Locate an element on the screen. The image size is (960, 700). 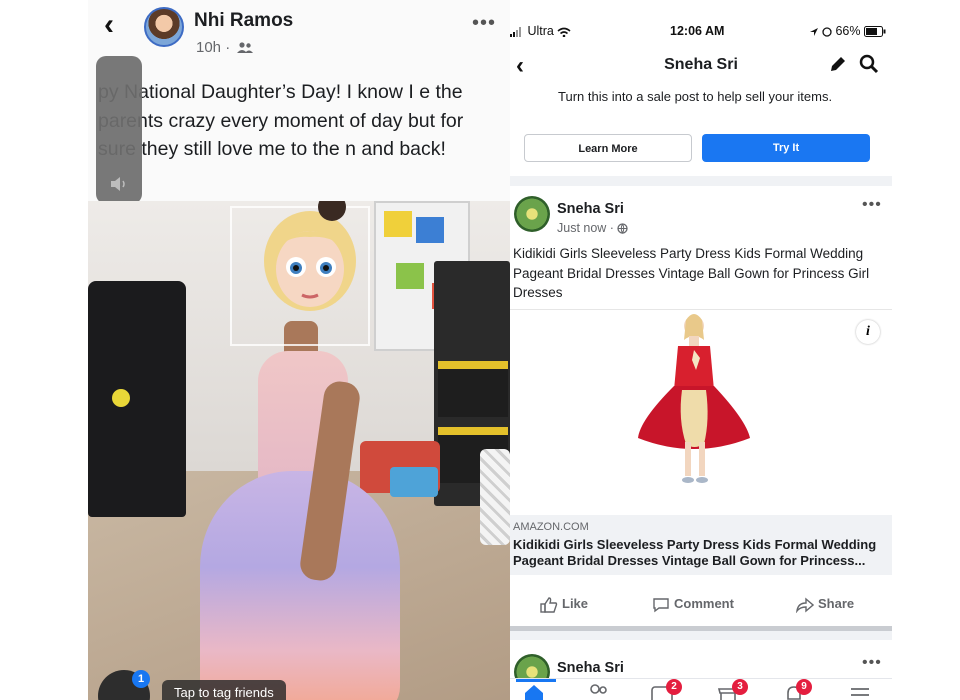
location-icon is located at coordinates (813, 31).